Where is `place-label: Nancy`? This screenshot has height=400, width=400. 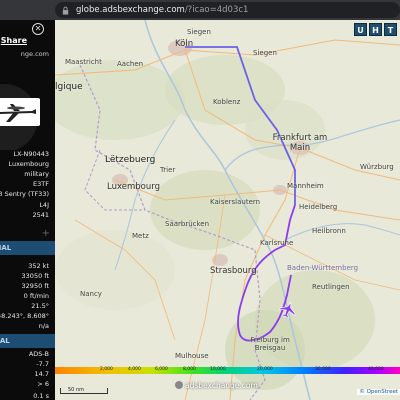
place-label: Nancy is located at coordinates (91, 294).